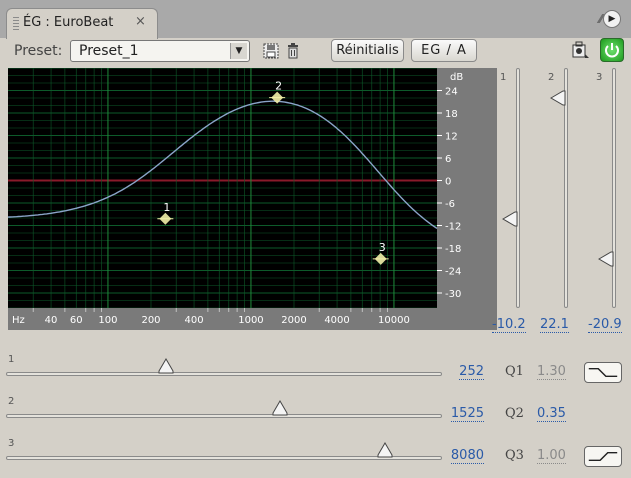 The height and width of the screenshot is (478, 631). I want to click on eq-point-label: 3, so click(382, 247).